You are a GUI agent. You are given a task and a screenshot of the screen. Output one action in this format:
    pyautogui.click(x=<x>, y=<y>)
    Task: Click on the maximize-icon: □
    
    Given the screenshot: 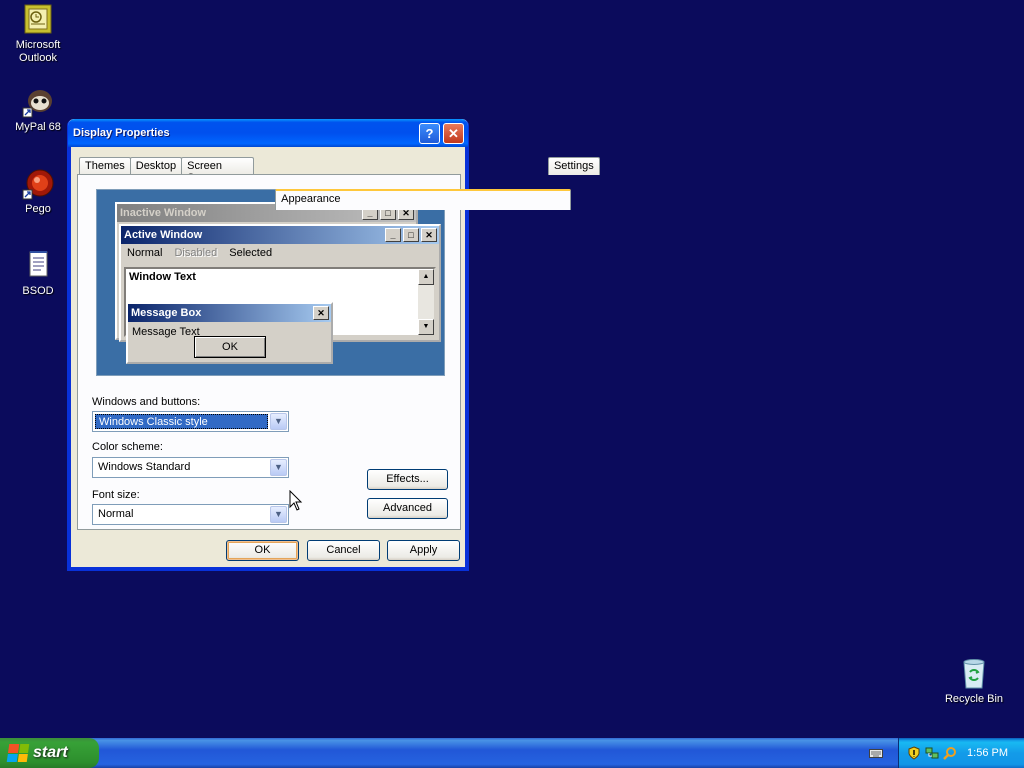 What is the action you would take?
    pyautogui.click(x=411, y=235)
    